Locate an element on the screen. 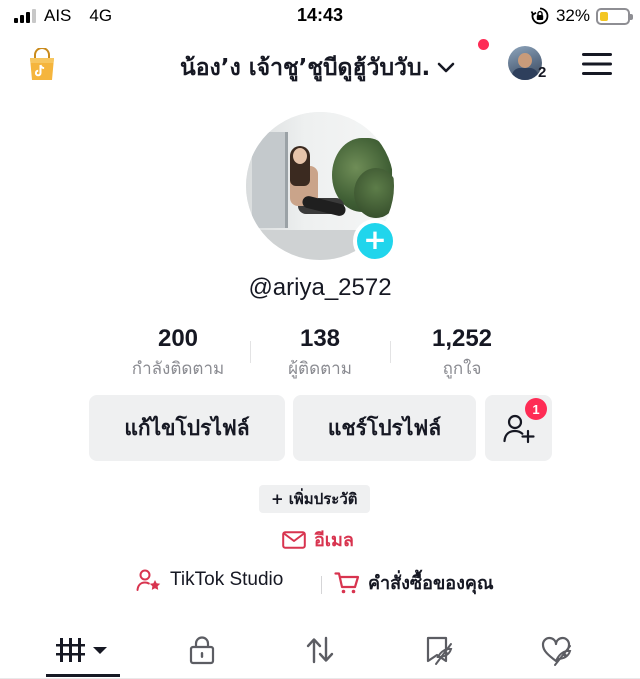  shopping-cart-icon is located at coordinates (347, 582).